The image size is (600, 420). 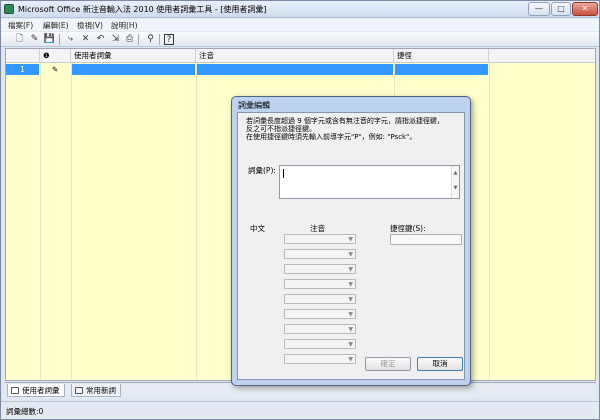 What do you see at coordinates (331, 137) in the screenshot?
I see `dialog-note-line3: 在使用捷徑鍵時須先輸入前導字元"P"，例如: "Psck"。` at bounding box center [331, 137].